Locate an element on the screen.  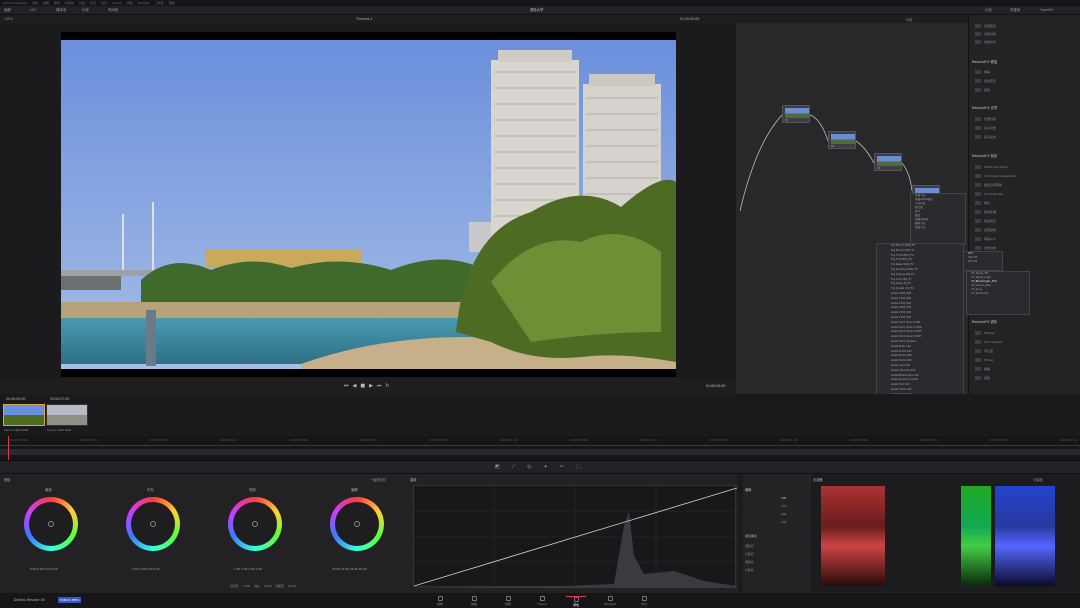
keyframes-button: 关键帧 is located at coordinates (1015, 10).